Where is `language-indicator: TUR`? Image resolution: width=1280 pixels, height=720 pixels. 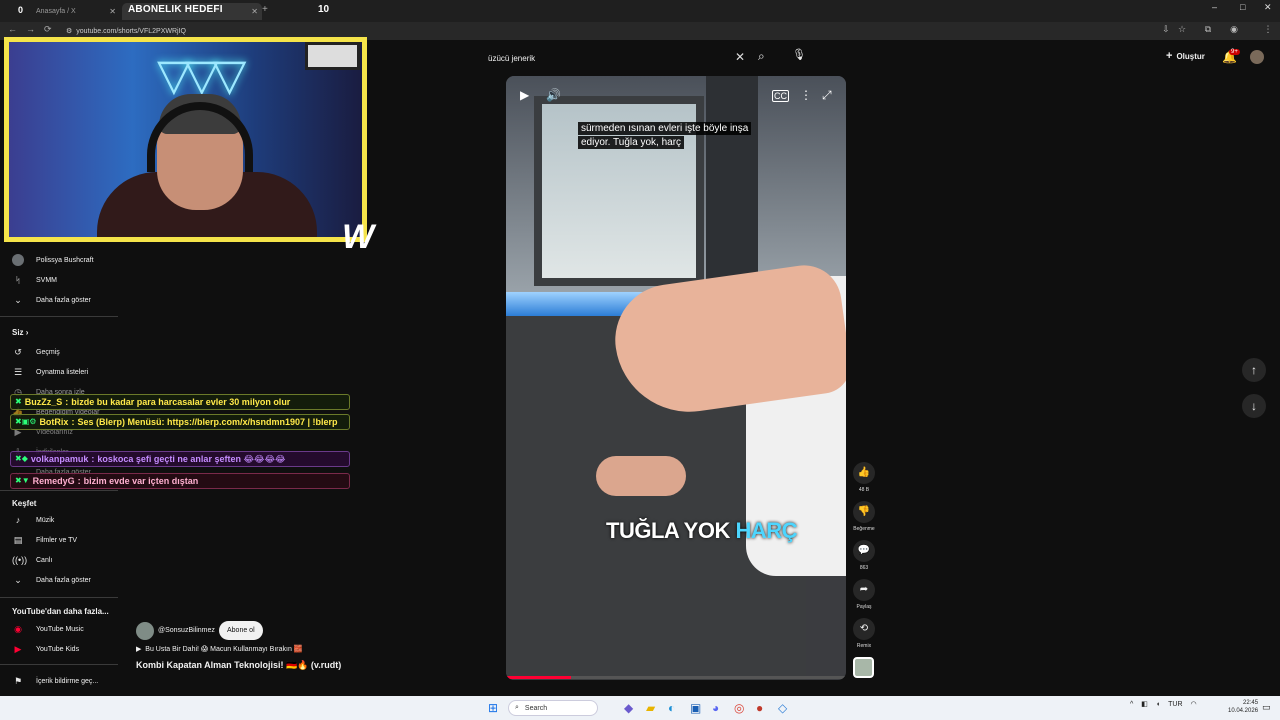
language-indicator: TUR is located at coordinates (1175, 704).